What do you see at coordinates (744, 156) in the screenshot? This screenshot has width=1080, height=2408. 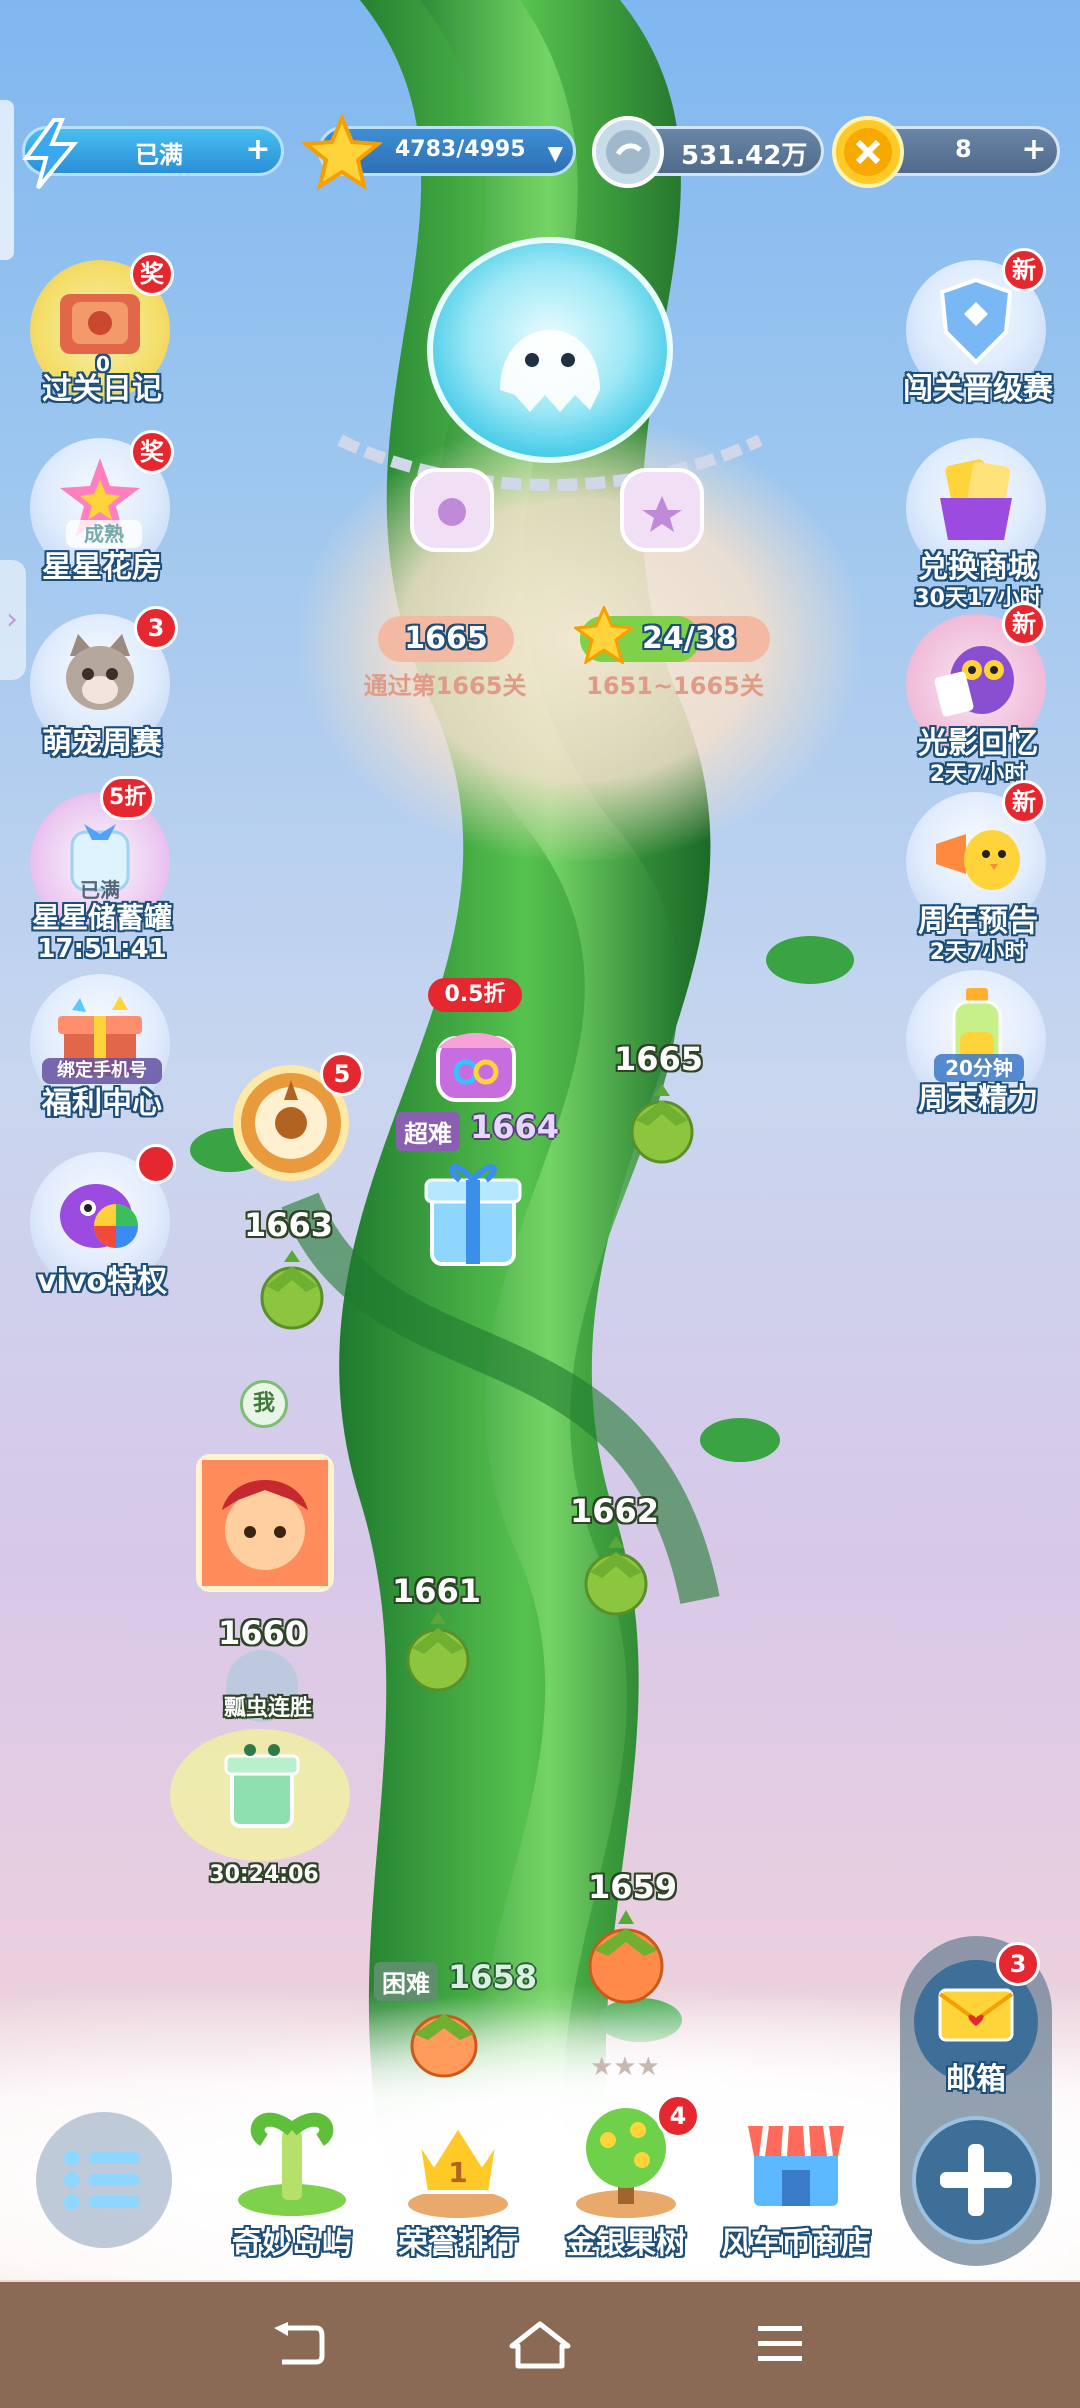 I see `silver-coins-value: 531.42万` at bounding box center [744, 156].